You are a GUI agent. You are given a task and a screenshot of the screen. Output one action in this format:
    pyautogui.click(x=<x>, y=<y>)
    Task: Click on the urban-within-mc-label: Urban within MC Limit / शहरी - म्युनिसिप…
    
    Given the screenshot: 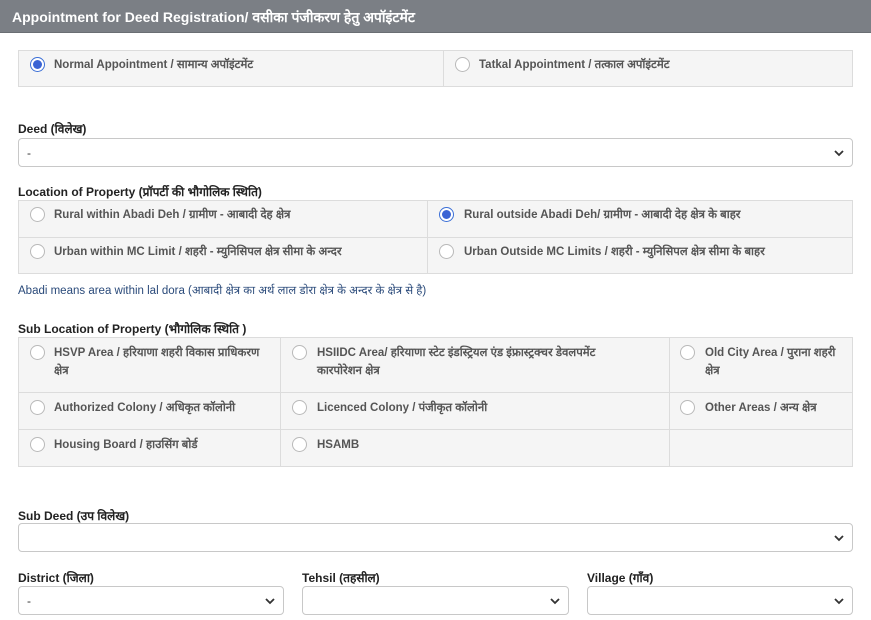 What is the action you would take?
    pyautogui.click(x=198, y=252)
    